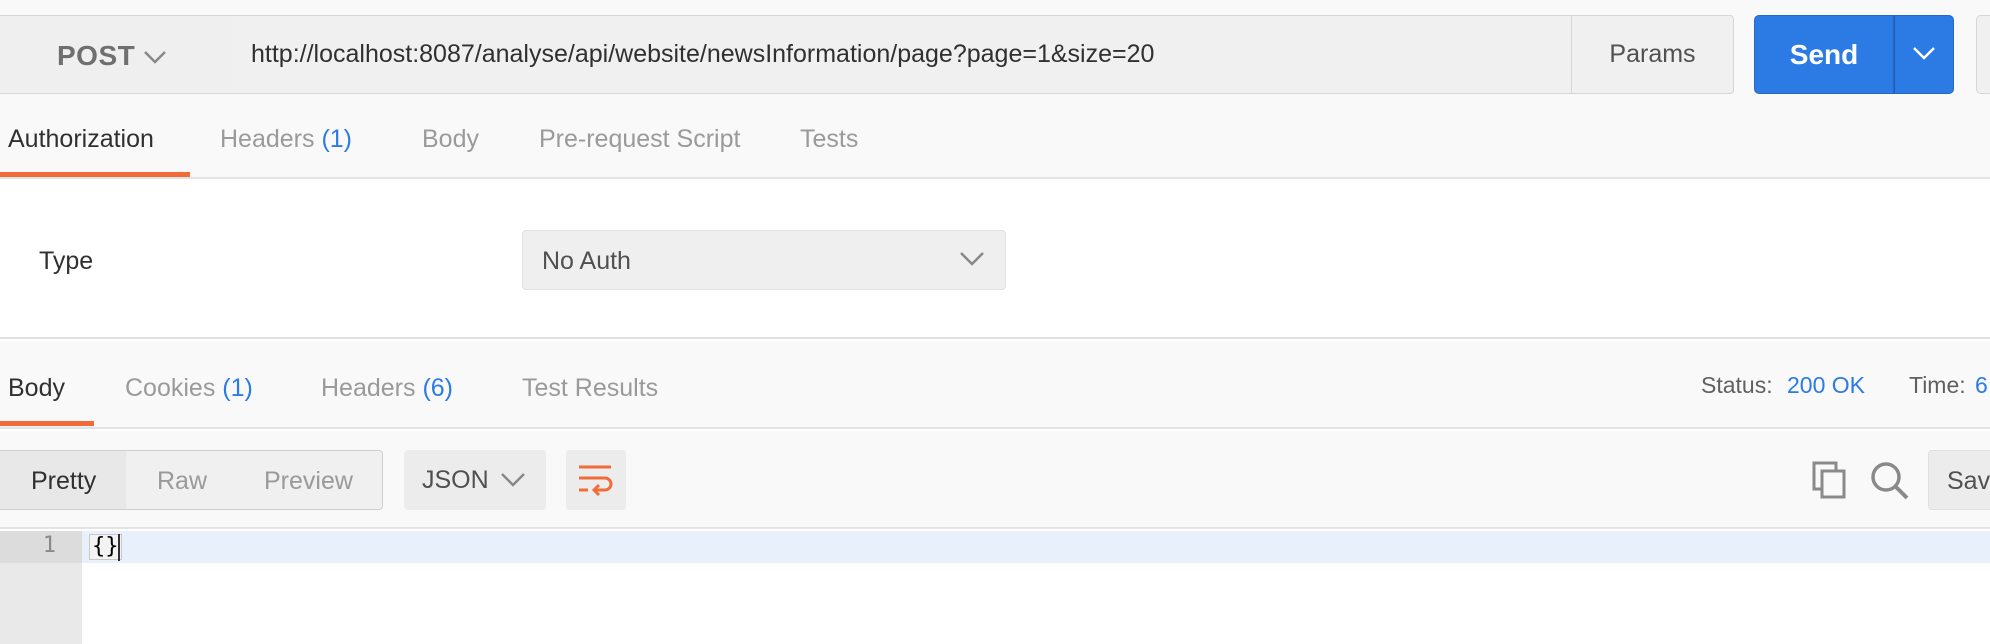 The height and width of the screenshot is (644, 1990). I want to click on tab-pre-request-script: Pre-request Script, so click(639, 139).